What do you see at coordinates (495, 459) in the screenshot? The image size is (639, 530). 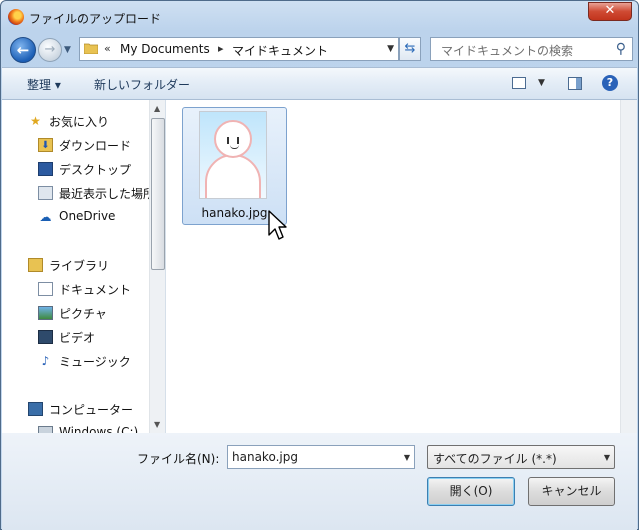 I see `filetype-value: すべてのファイル (*.*)` at bounding box center [495, 459].